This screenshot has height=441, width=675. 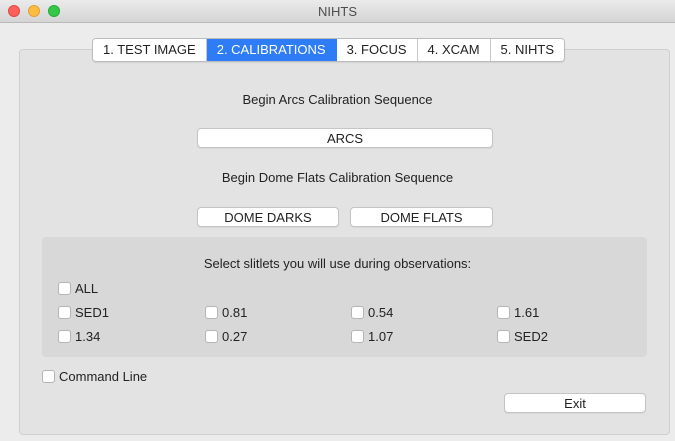 I want to click on checkbox-label: 0.27, so click(x=235, y=336).